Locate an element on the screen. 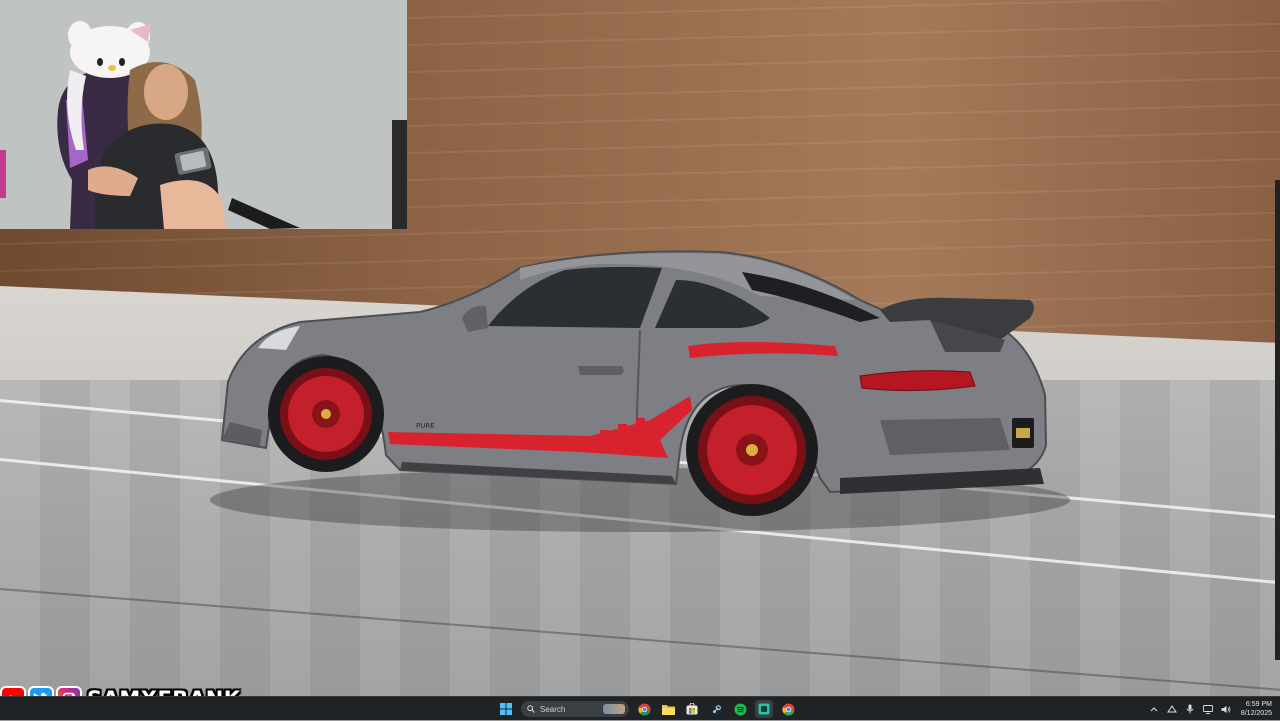 The width and height of the screenshot is (1280, 721). taskbar: Search 6:59 PM 8/12/2025 is located at coordinates (640, 708).